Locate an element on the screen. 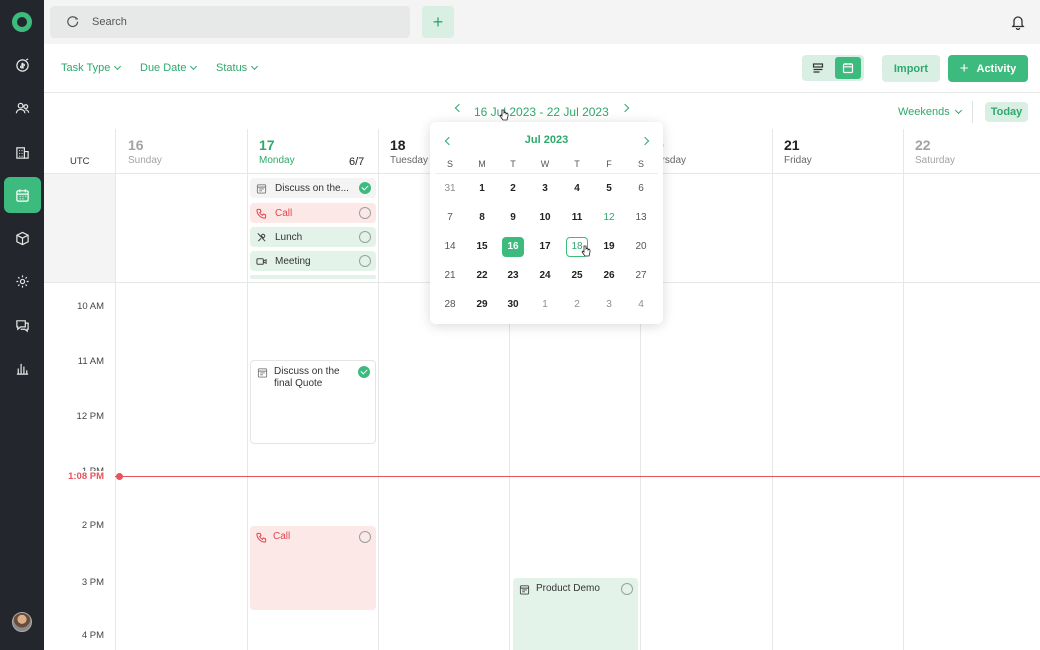 The height and width of the screenshot is (650, 1040). sidebar-item-deals is located at coordinates (22, 65).